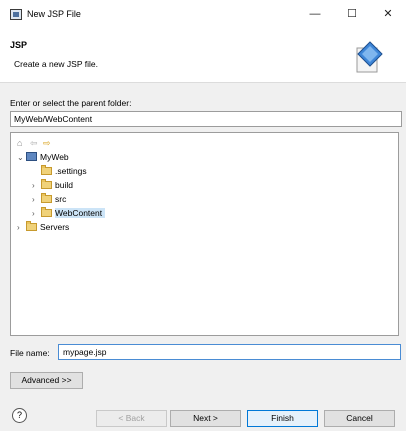 The width and height of the screenshot is (406, 431). Describe the element at coordinates (46, 380) in the screenshot. I see `advanced-button: Advanced >>` at that location.